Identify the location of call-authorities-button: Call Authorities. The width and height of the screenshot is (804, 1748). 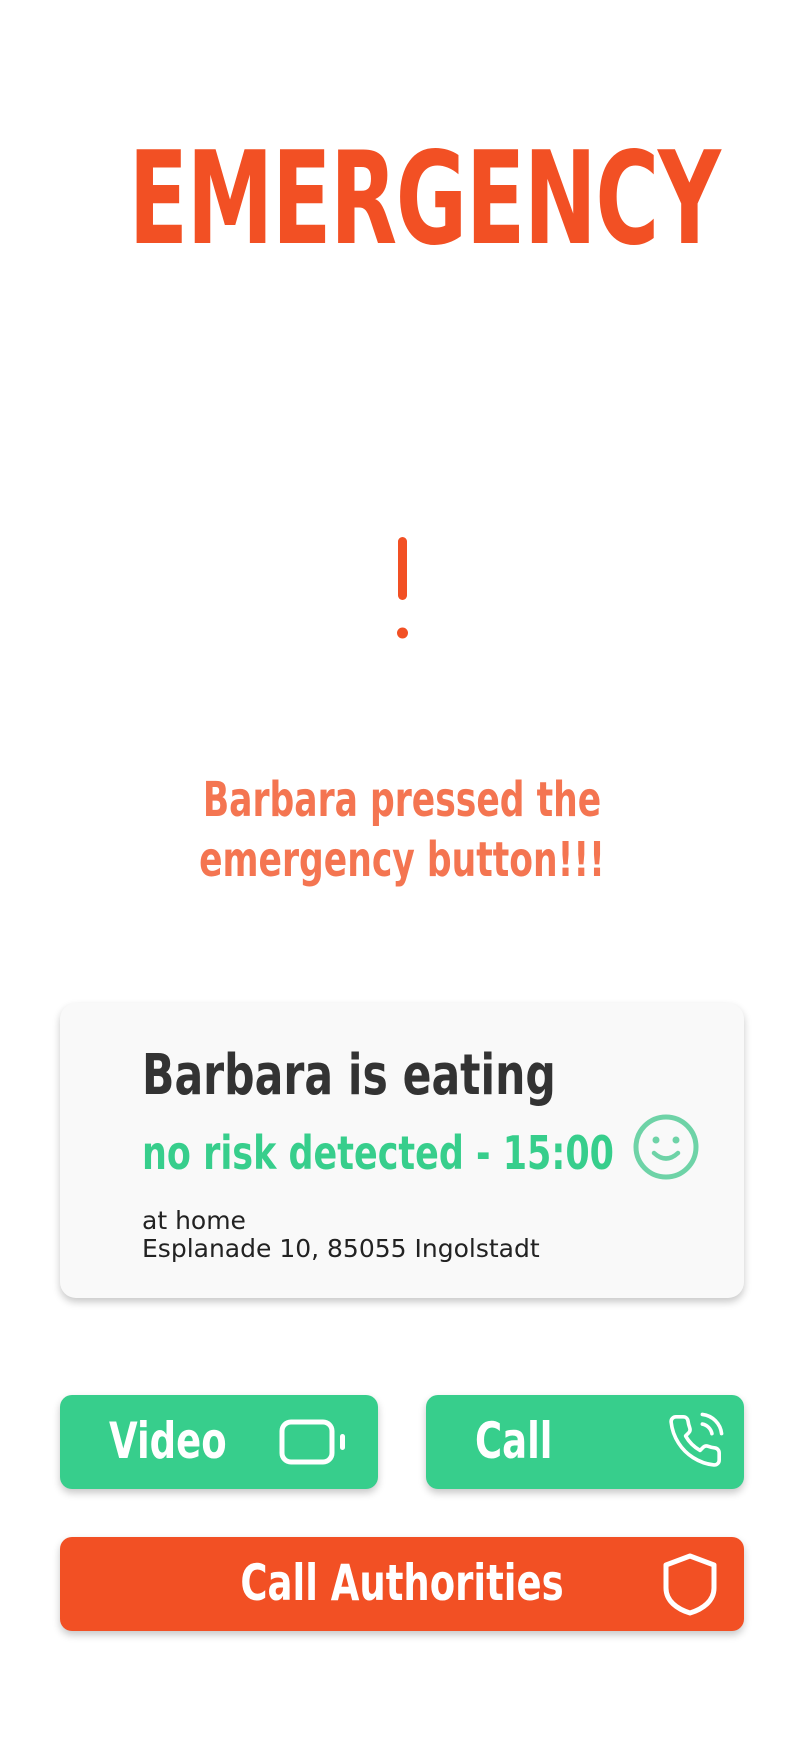
(402, 1584).